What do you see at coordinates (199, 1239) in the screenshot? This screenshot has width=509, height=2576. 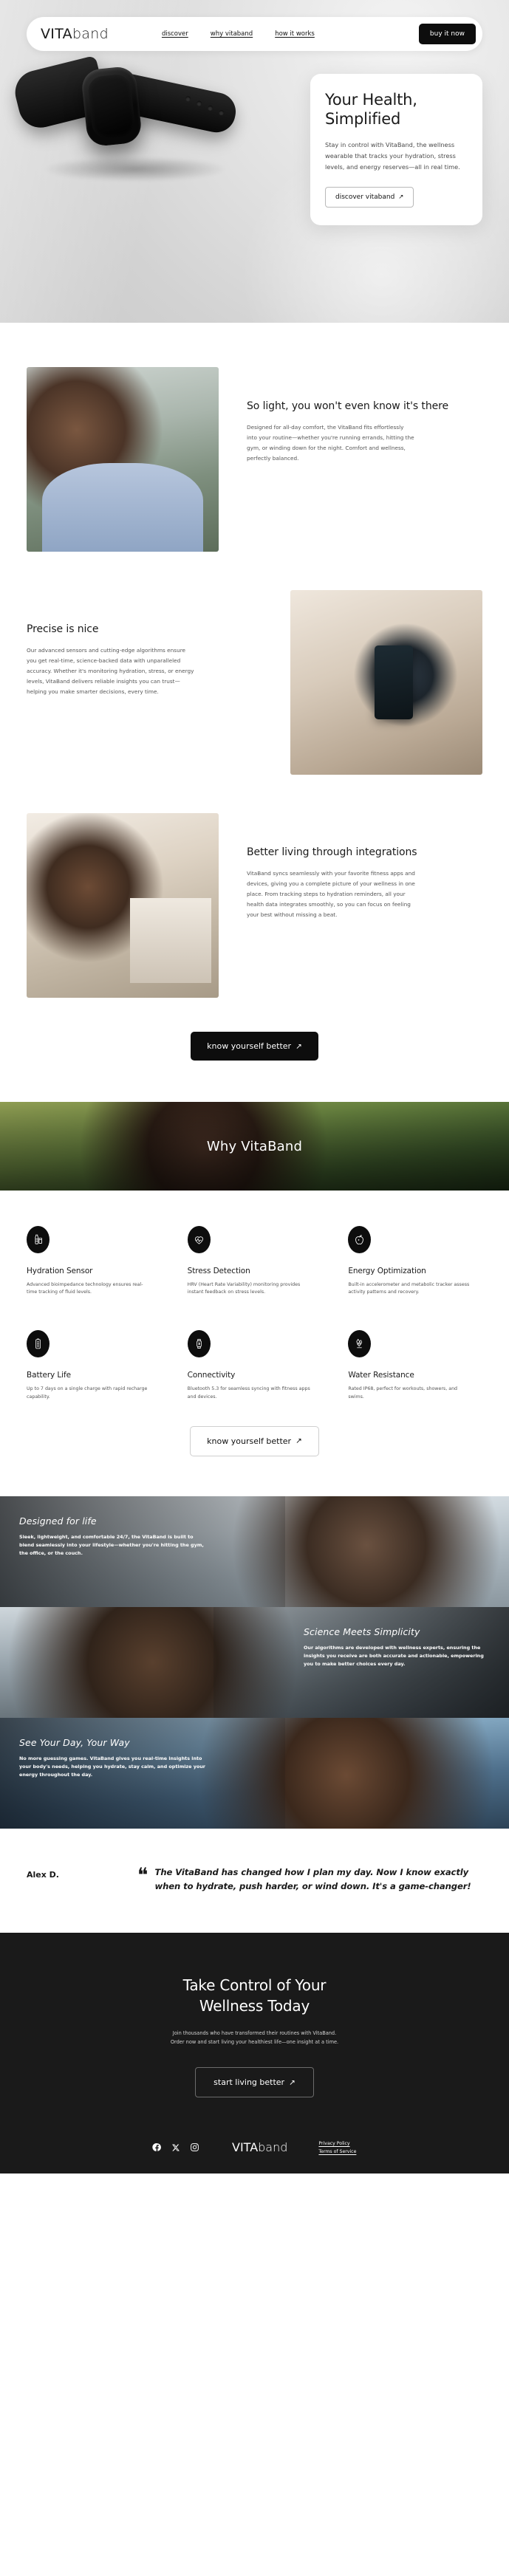 I see `heart-pulse-icon` at bounding box center [199, 1239].